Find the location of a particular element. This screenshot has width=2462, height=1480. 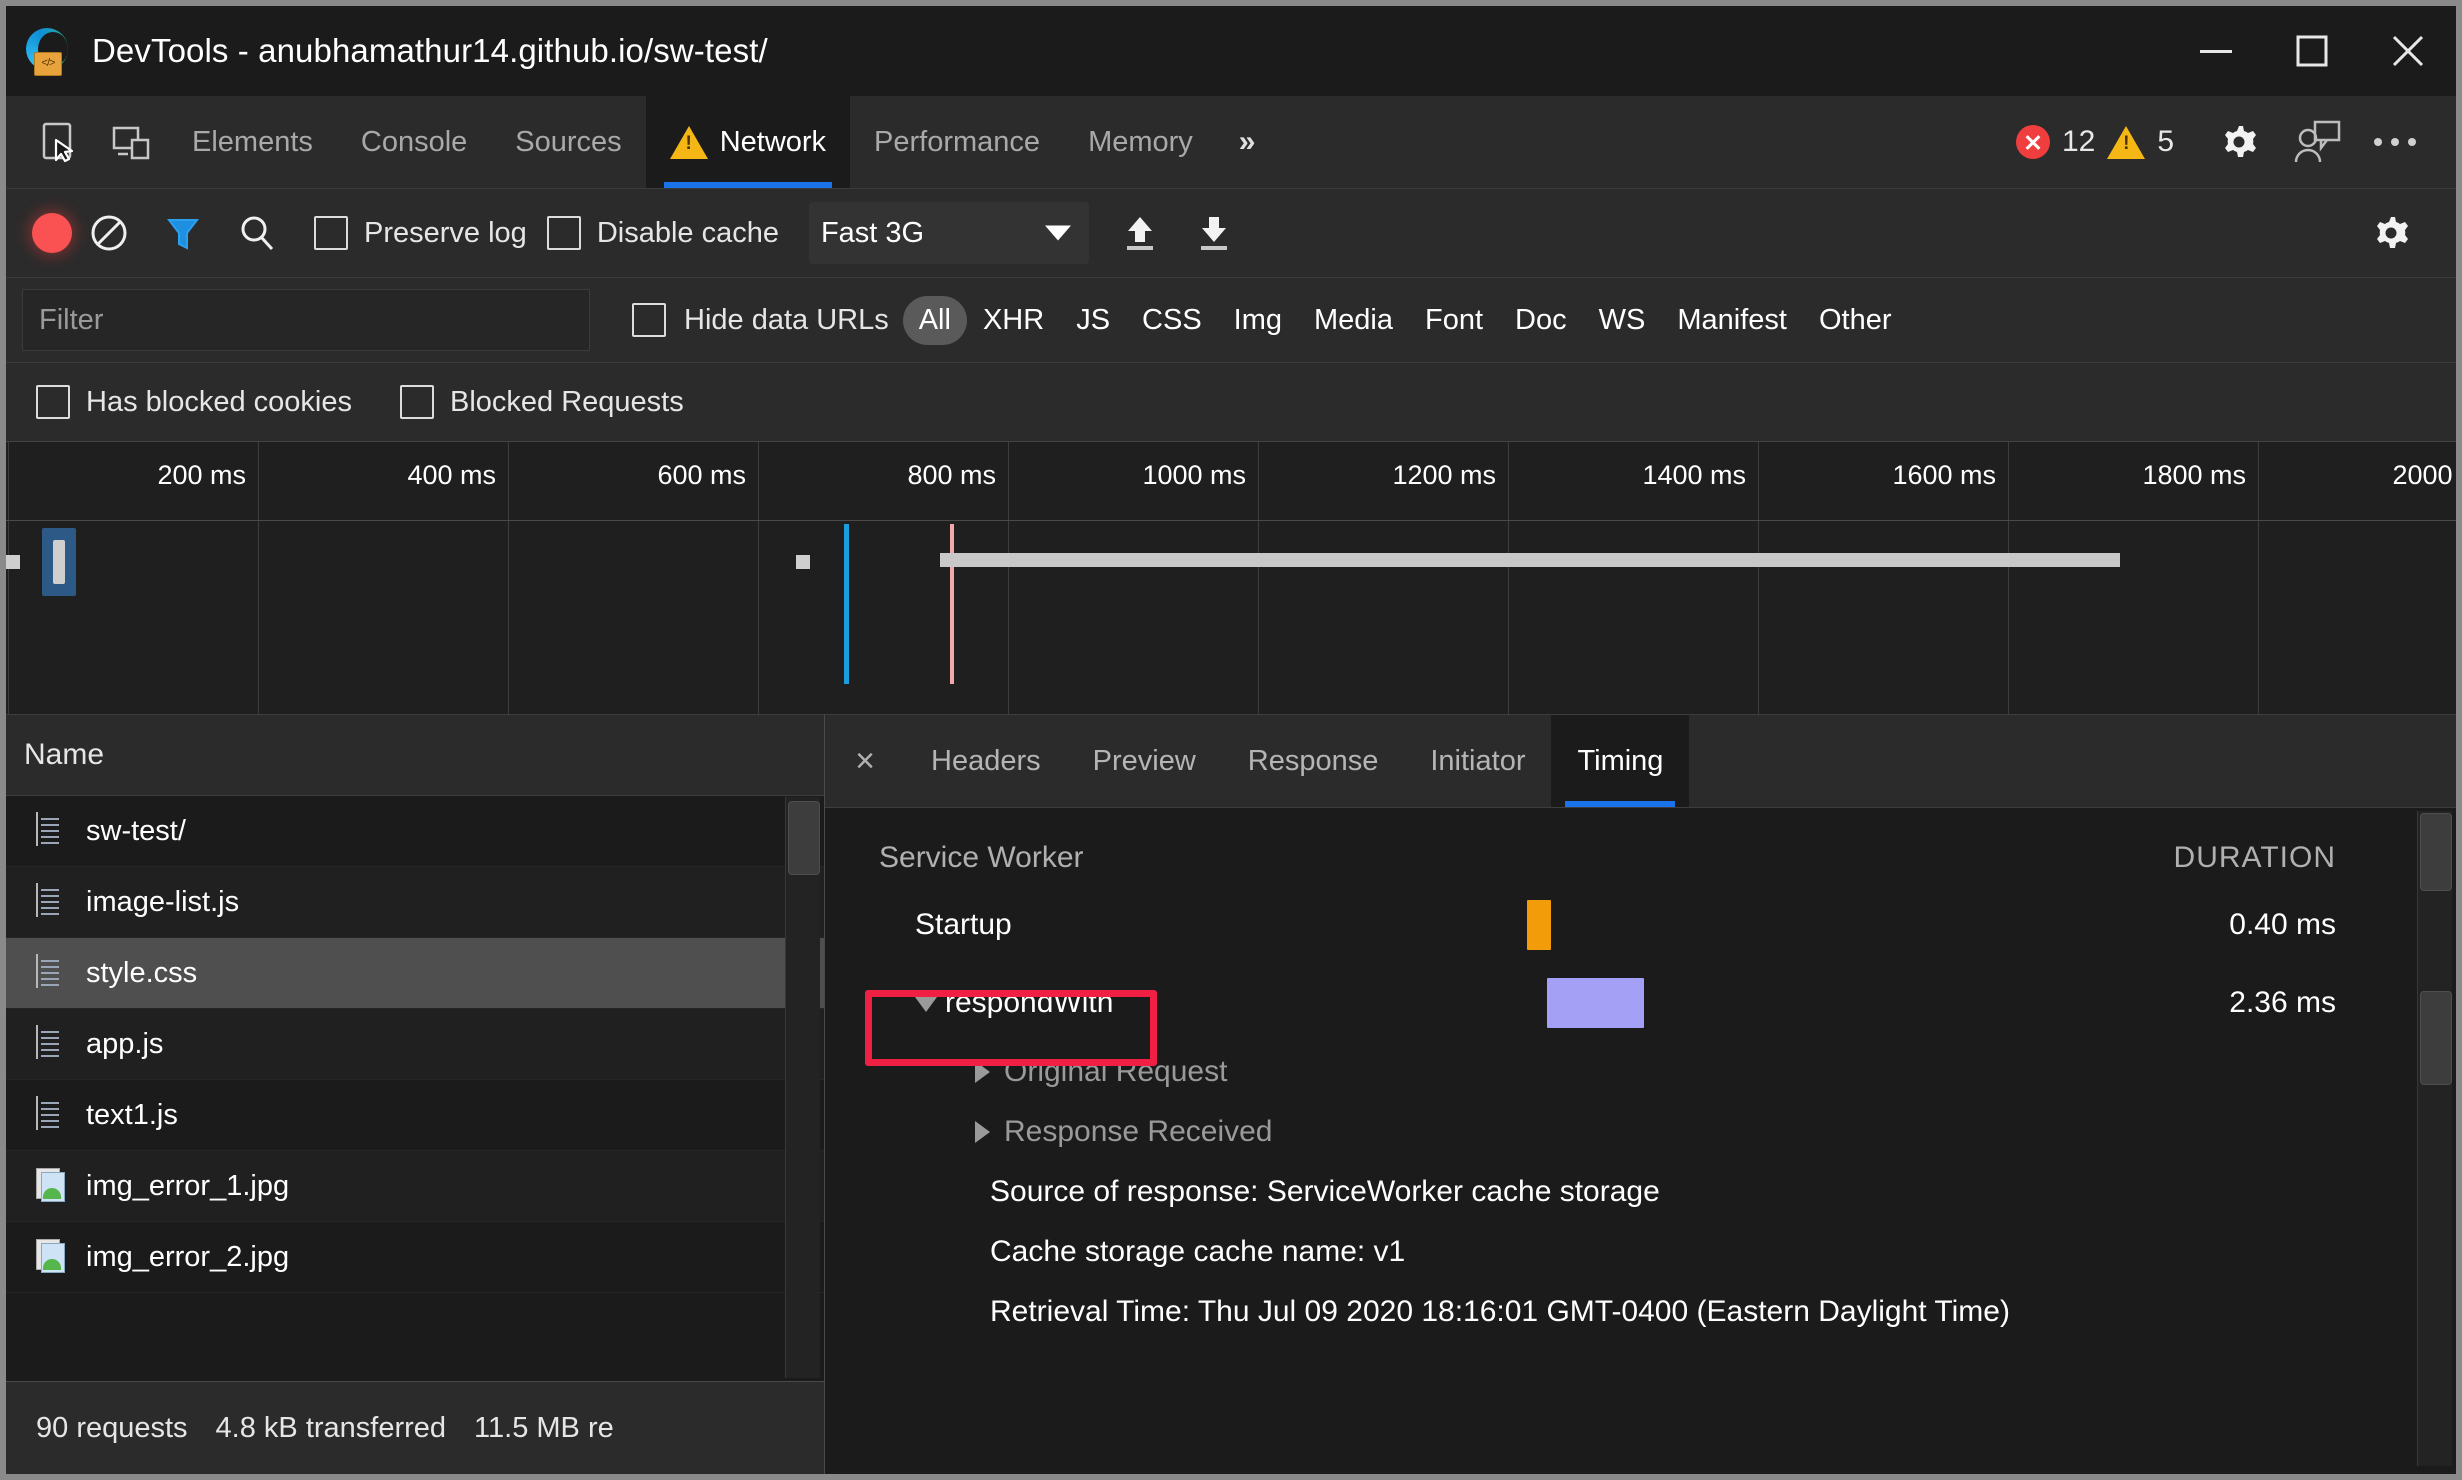

timing-child-original-request: Original Request is located at coordinates (1667, 1072).